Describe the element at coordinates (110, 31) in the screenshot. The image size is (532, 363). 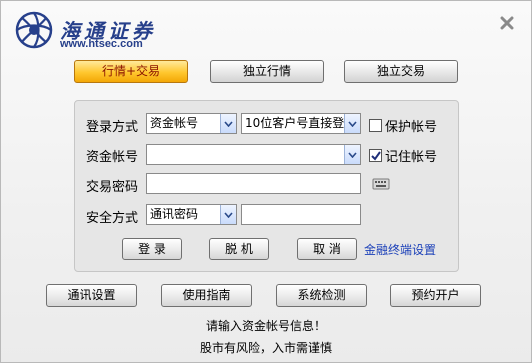
I see `brand-logo: 海通证券 www.htsec.com` at that location.